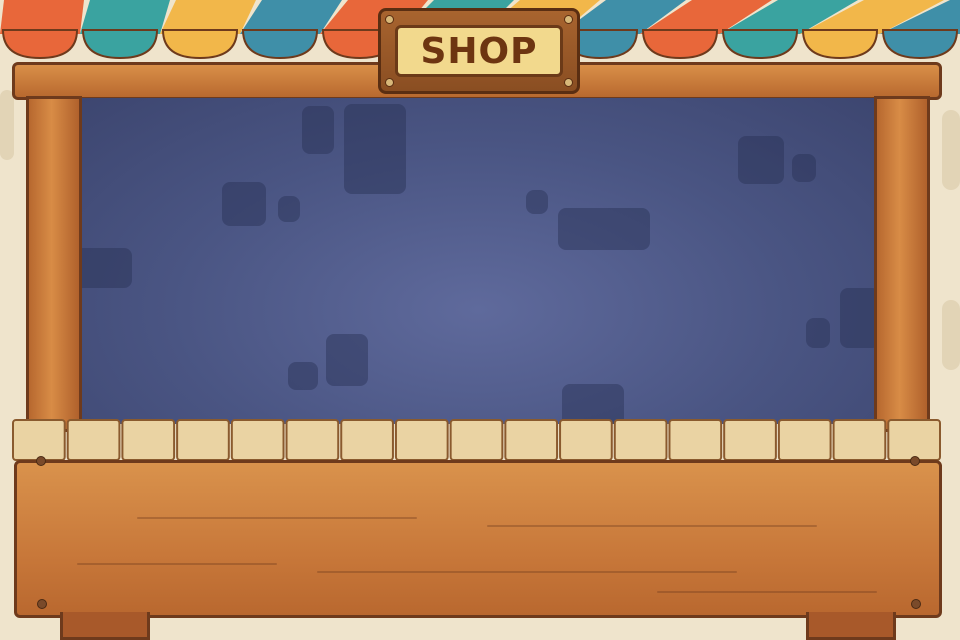 The height and width of the screenshot is (640, 960). I want to click on sign-plate: SHOP, so click(479, 51).